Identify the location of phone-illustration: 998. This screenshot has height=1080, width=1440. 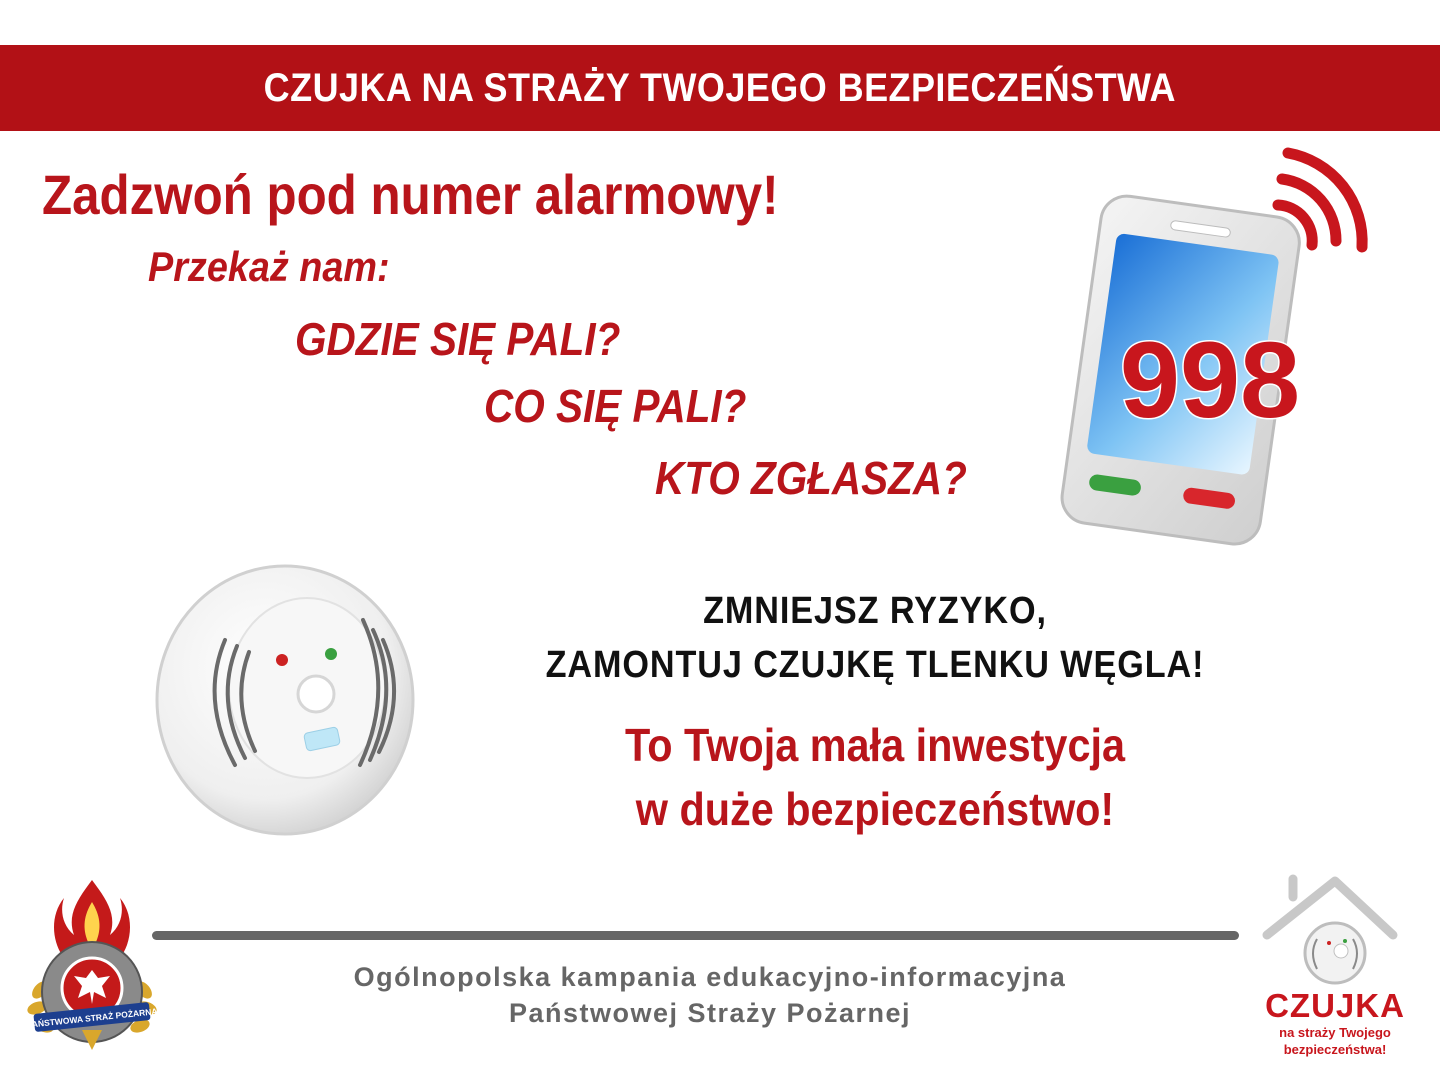
(1214, 346).